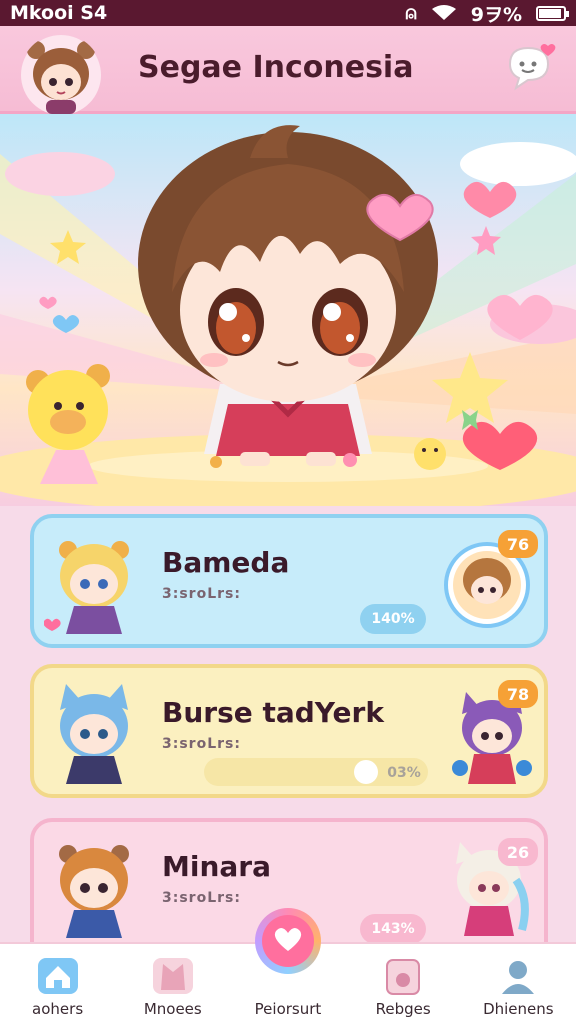  What do you see at coordinates (61, 75) in the screenshot?
I see `profile-avatar` at bounding box center [61, 75].